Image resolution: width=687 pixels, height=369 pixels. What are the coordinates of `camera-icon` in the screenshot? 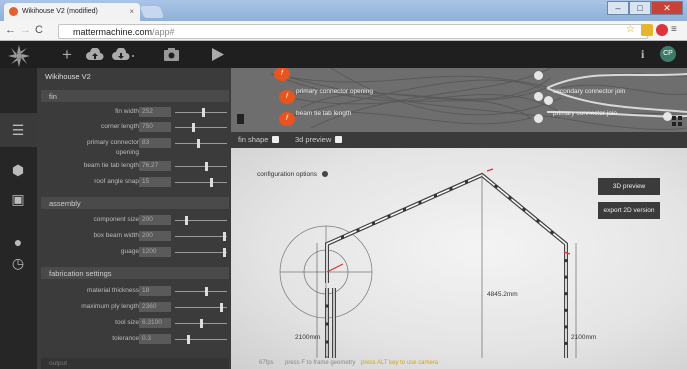 It's located at (171, 54).